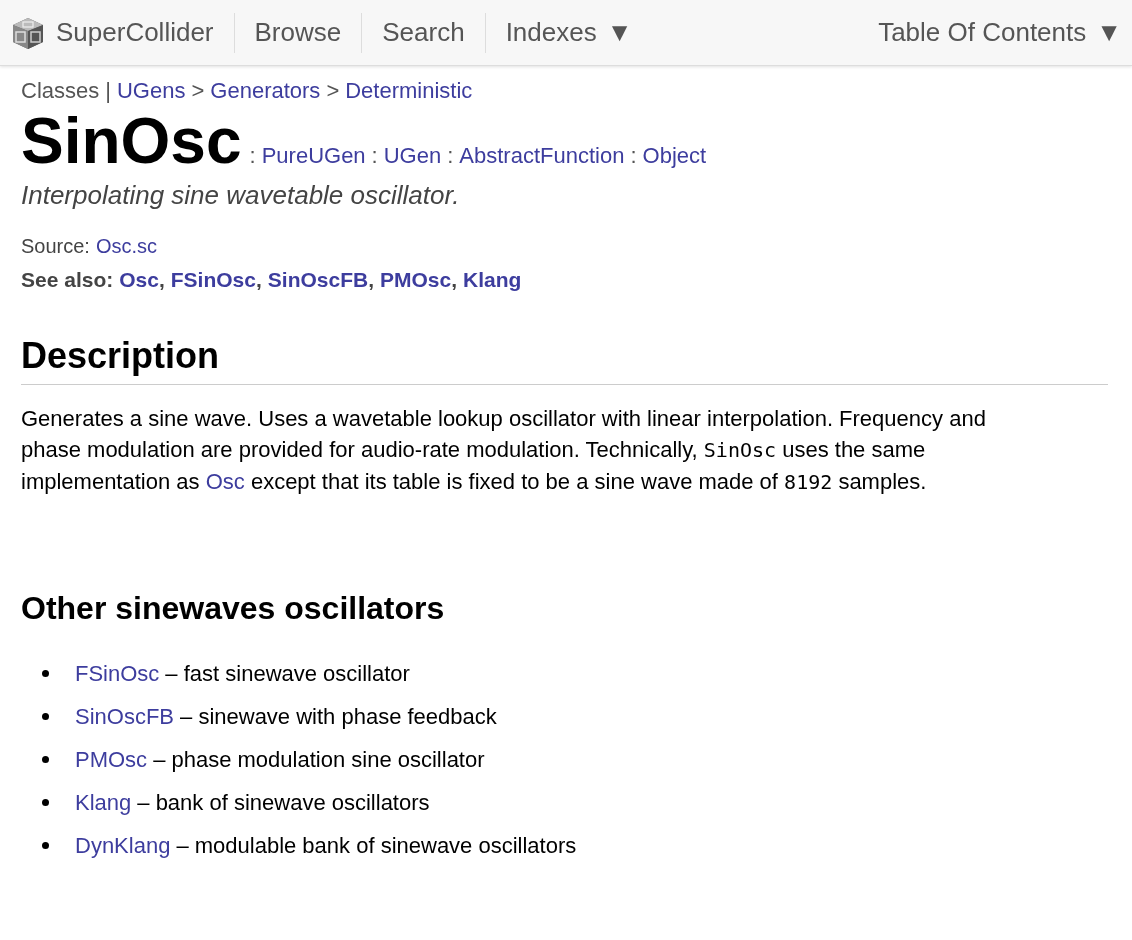 This screenshot has width=1132, height=940. What do you see at coordinates (504, 450) in the screenshot?
I see `description-text: Generates a sine wave. Uses a wavetable lookup oscillator with linear interpolation. Frequency and phase modulation are provided for audio-rate modulation. Technically, SinOsc uses the same implementation as Osc except that its table is fixed to be a sine wave made of 8192 samples.` at bounding box center [504, 450].